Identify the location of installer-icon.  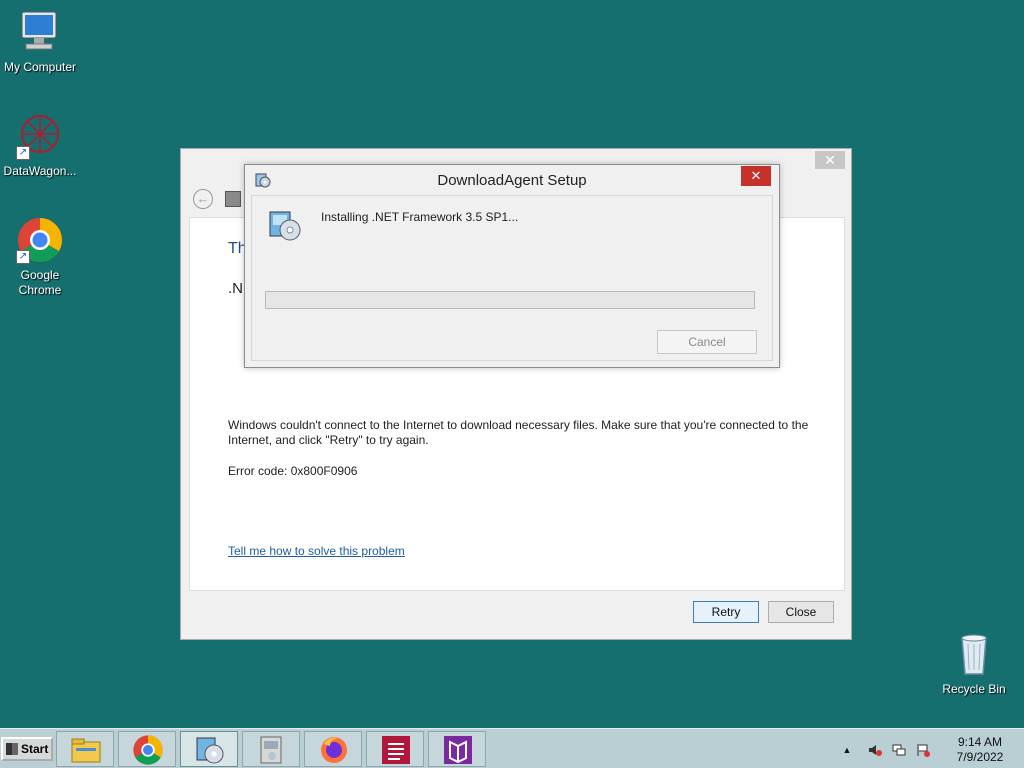
(272, 750).